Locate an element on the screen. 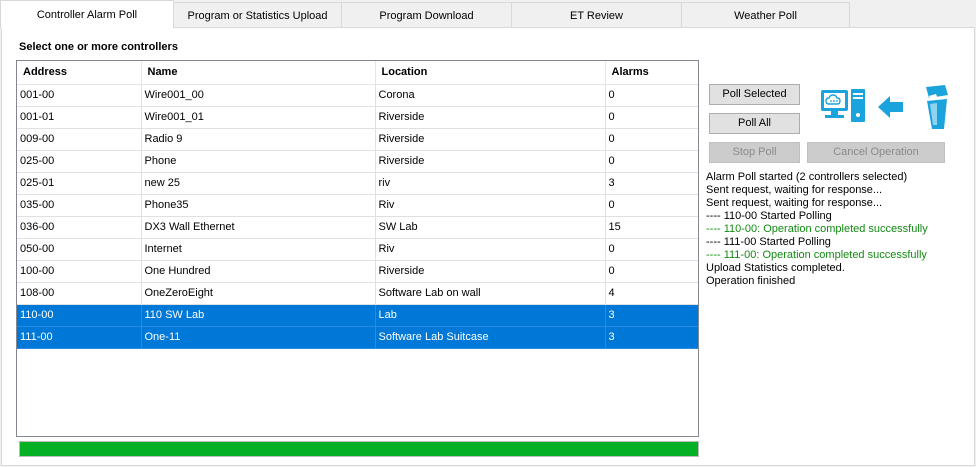 The image size is (976, 467). progress-bar-fill is located at coordinates (359, 449).